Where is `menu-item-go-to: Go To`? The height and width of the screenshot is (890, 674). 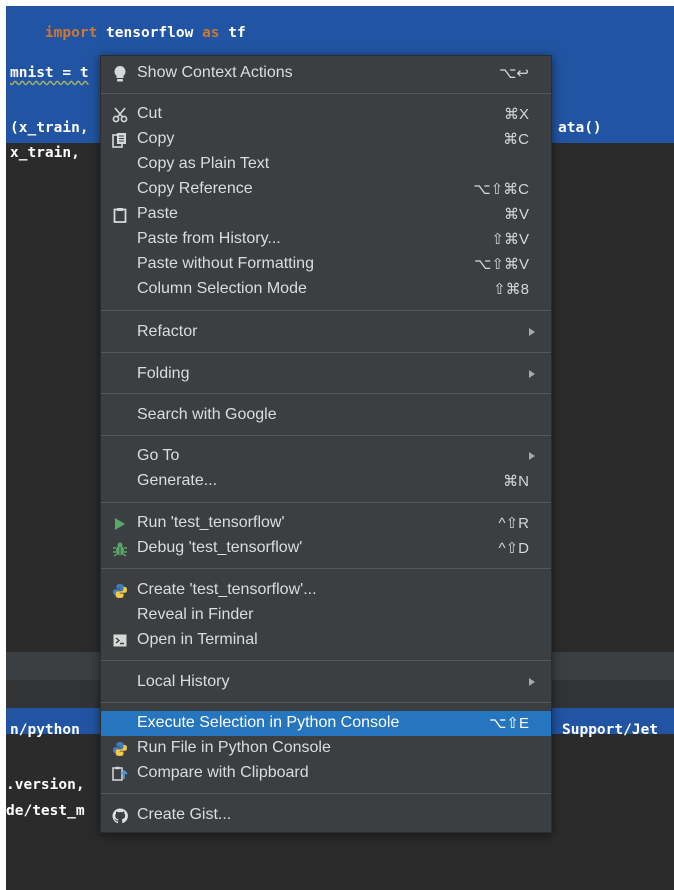
menu-item-go-to: Go To is located at coordinates (326, 456).